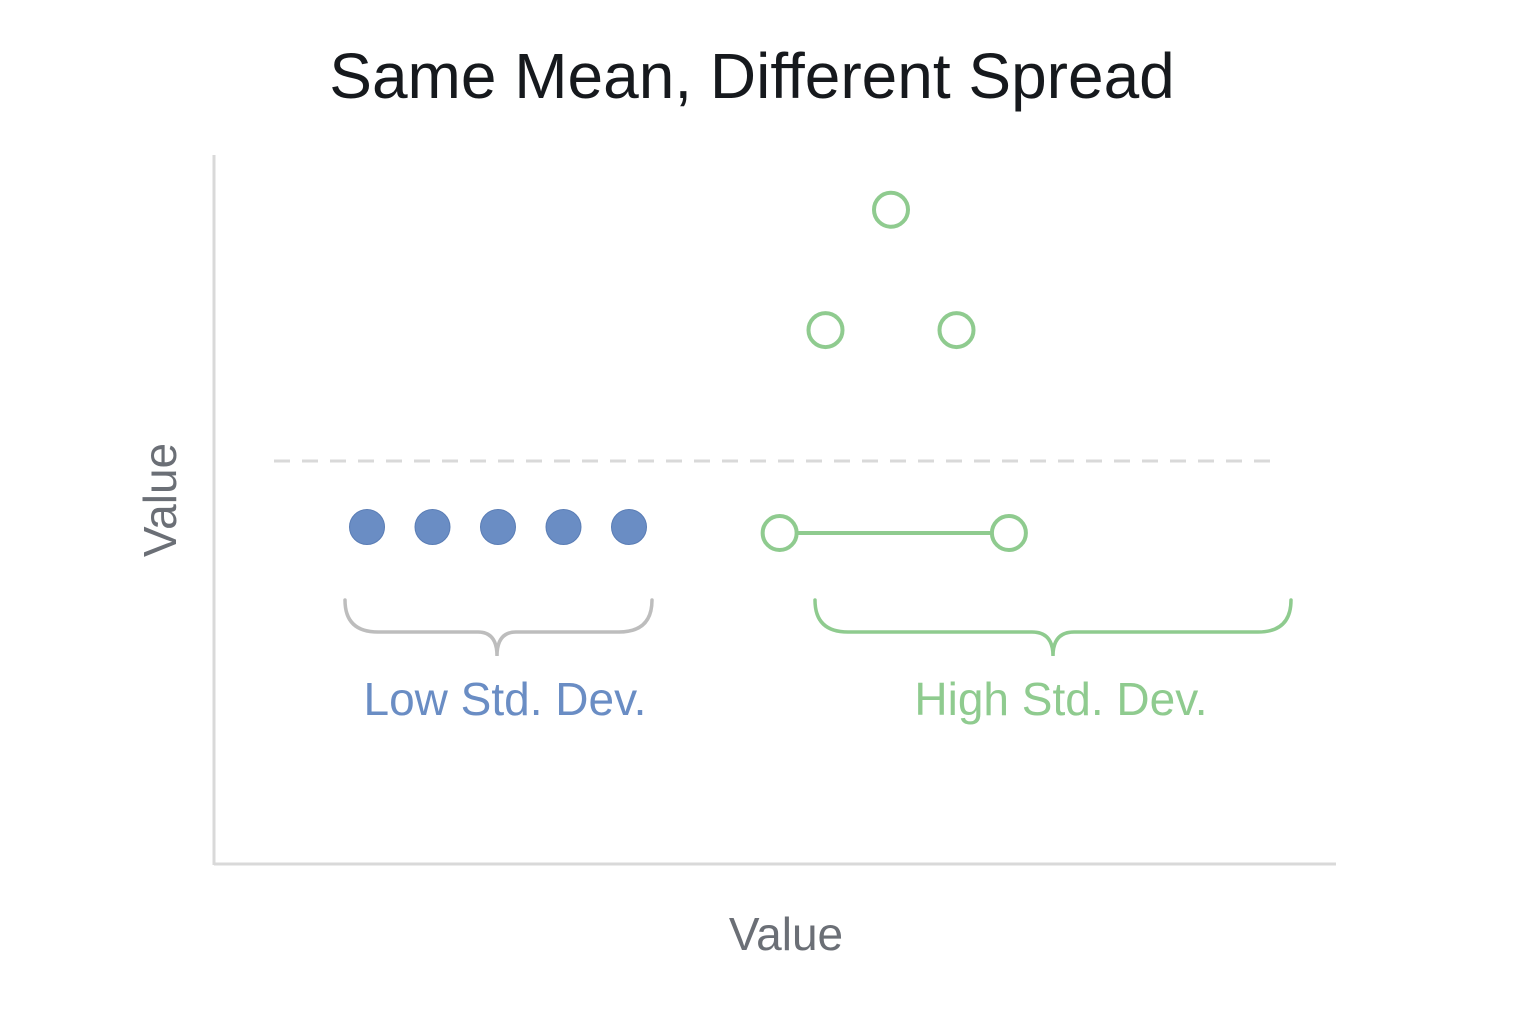  What do you see at coordinates (786, 934) in the screenshot?
I see `x-axis-label: Value` at bounding box center [786, 934].